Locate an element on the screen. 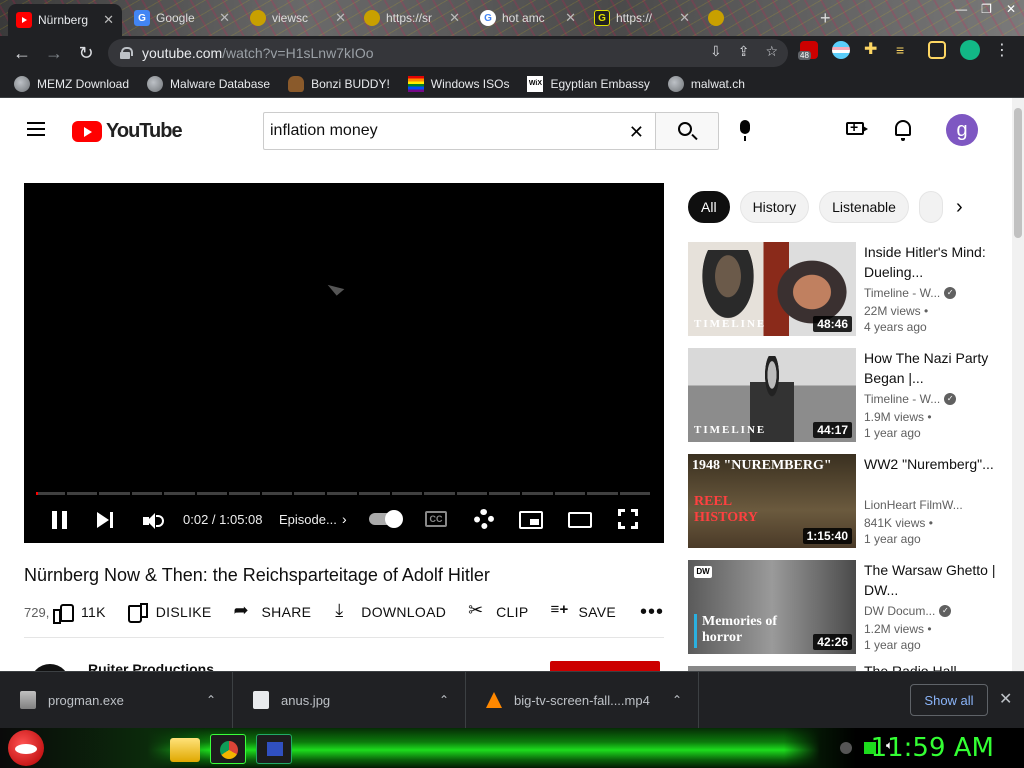  download-item: anus.jpg ⌃ is located at coordinates (349, 700).